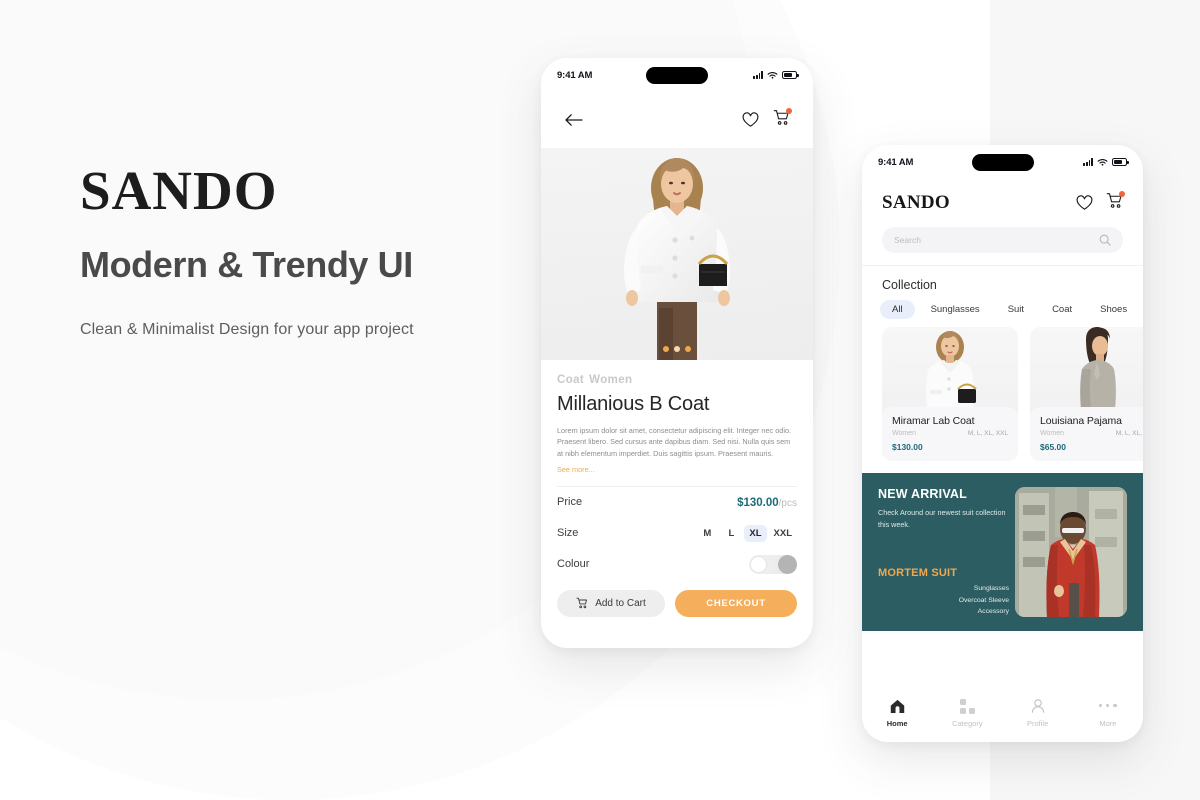 The image size is (1200, 800). Describe the element at coordinates (897, 706) in the screenshot. I see `home-icon` at that location.